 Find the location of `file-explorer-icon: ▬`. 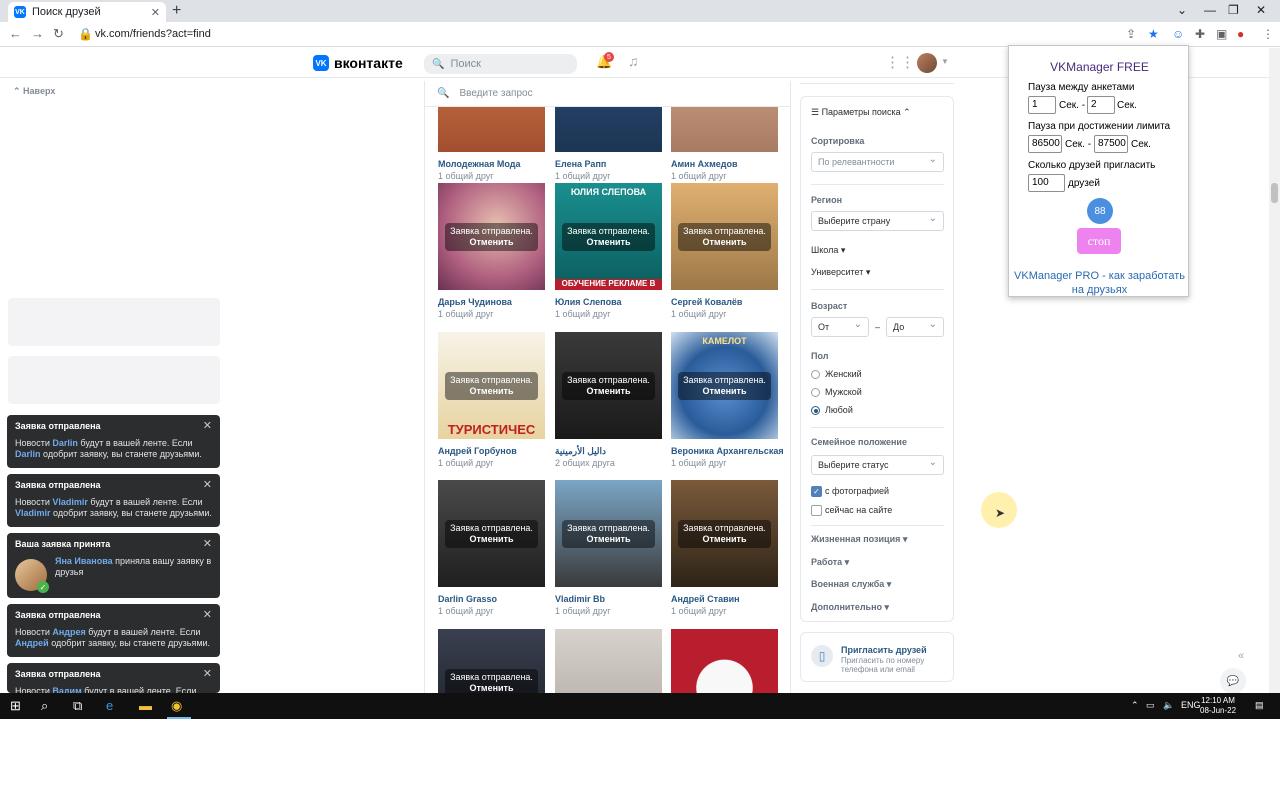

file-explorer-icon: ▬ is located at coordinates (145, 705).